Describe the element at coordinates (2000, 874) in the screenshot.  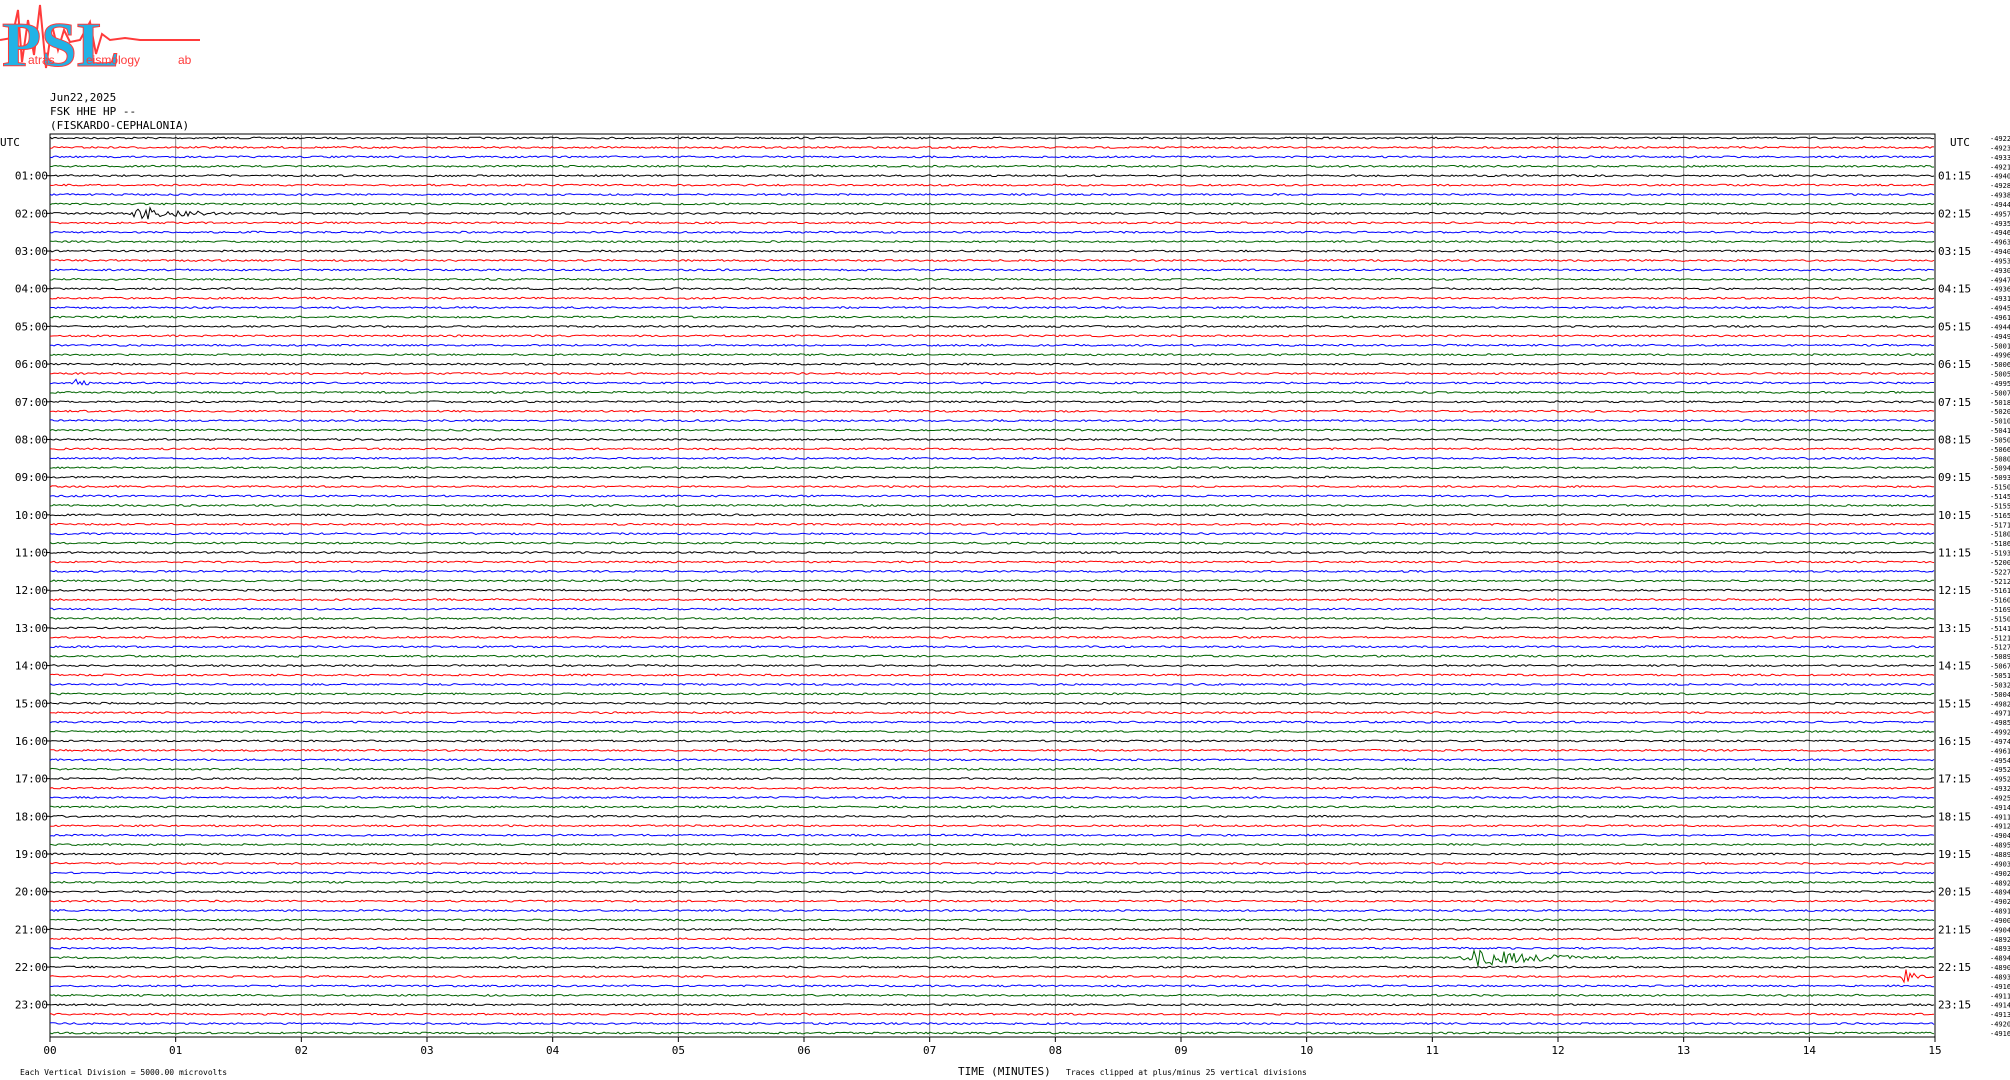
I see `trace-offset-label: -4902` at that location.